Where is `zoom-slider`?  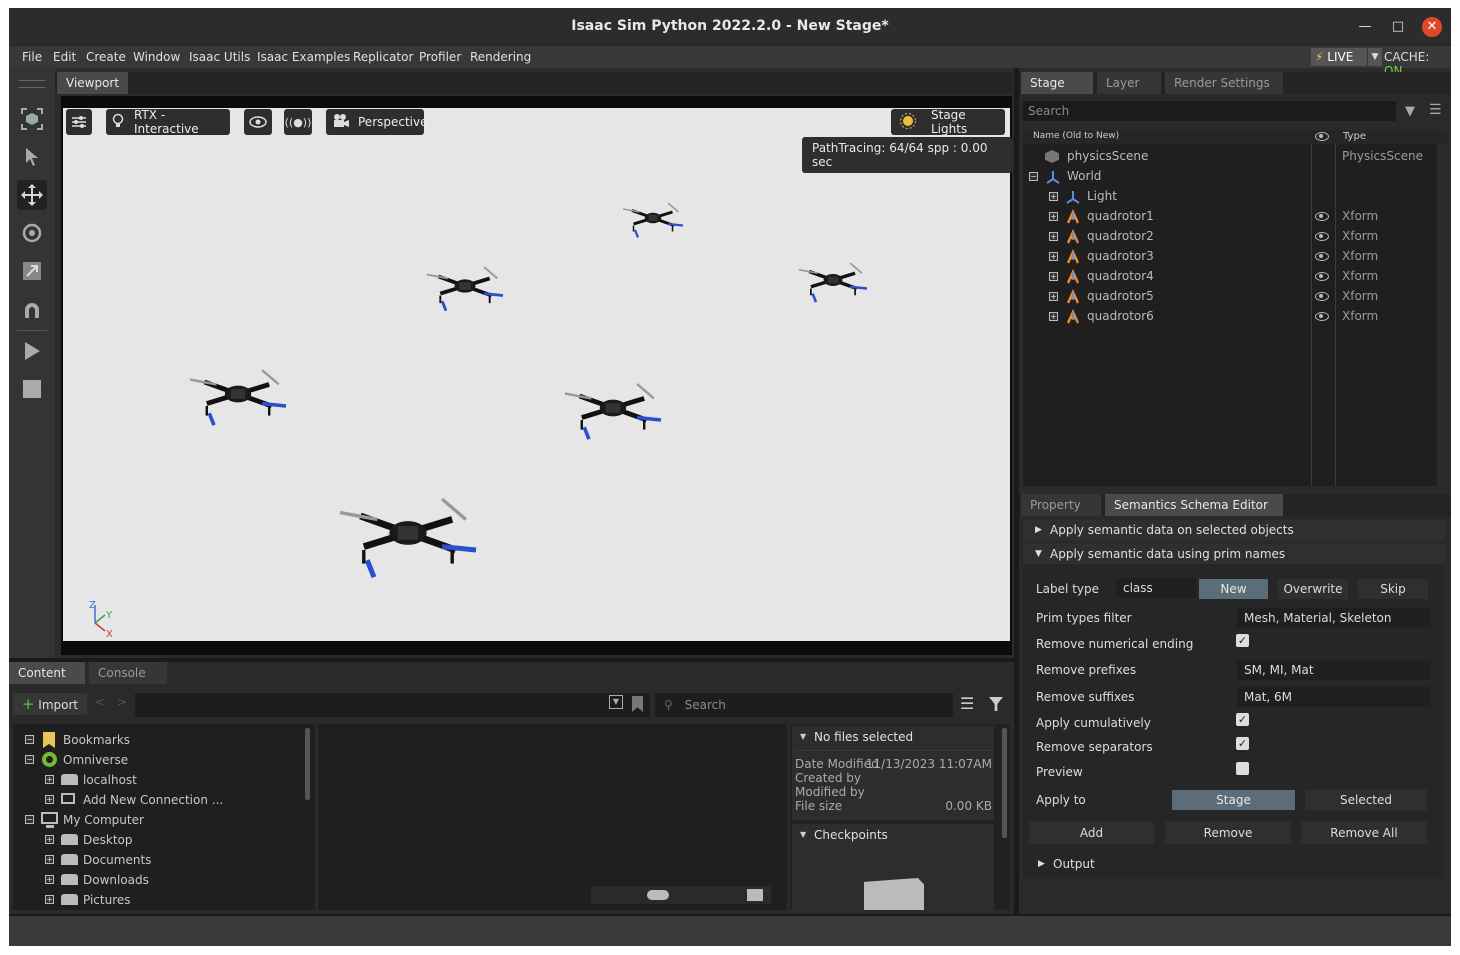
zoom-slider is located at coordinates (681, 895).